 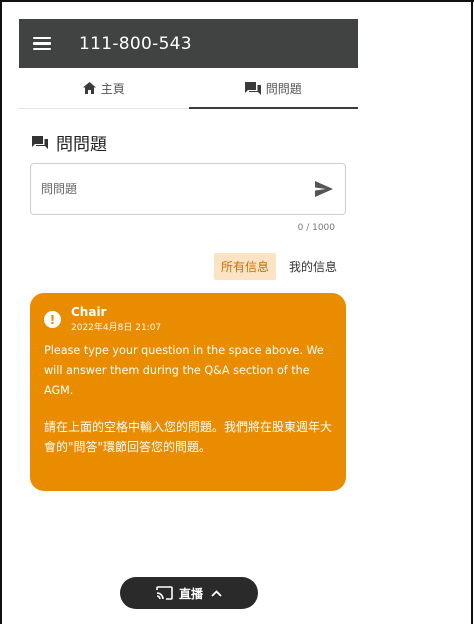 What do you see at coordinates (42, 43) in the screenshot?
I see `menu-icon` at bounding box center [42, 43].